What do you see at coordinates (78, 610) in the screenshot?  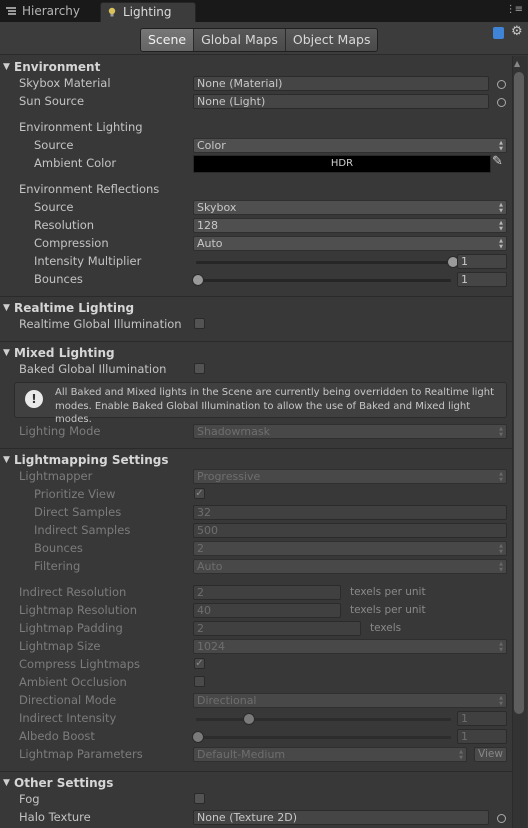 I see `lightmap-resolution-label: Lightmap Resolution` at bounding box center [78, 610].